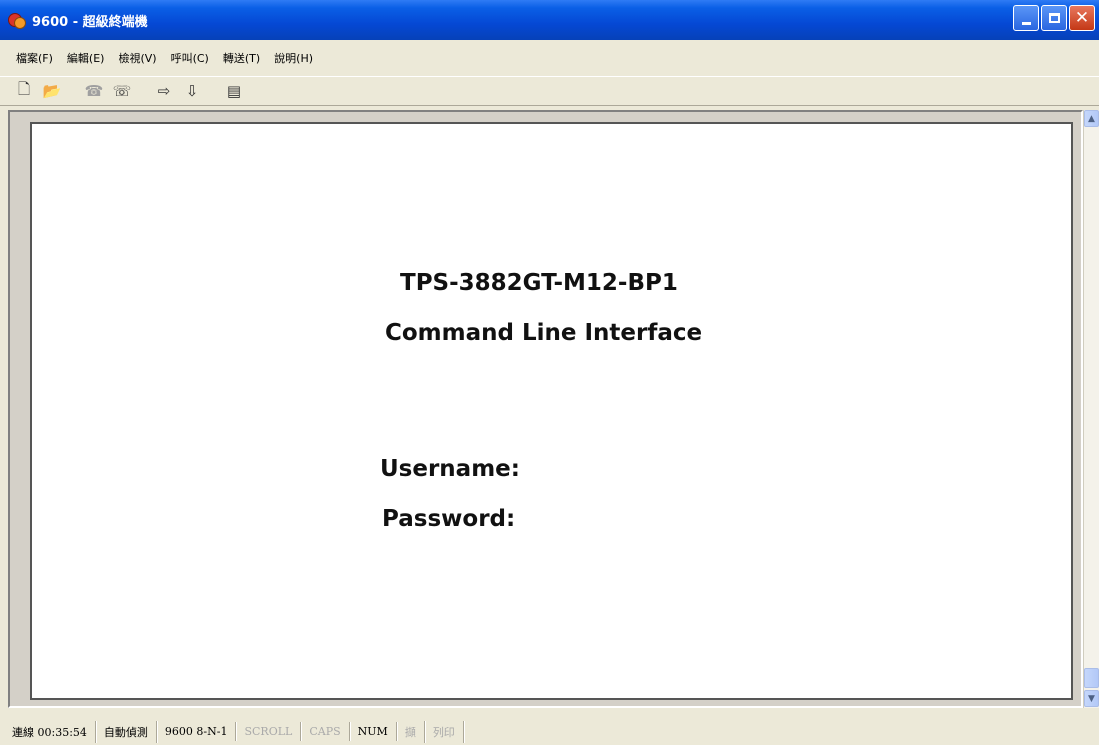 This screenshot has width=1099, height=745. Describe the element at coordinates (449, 519) in the screenshot. I see `password-prompt: Password:` at that location.